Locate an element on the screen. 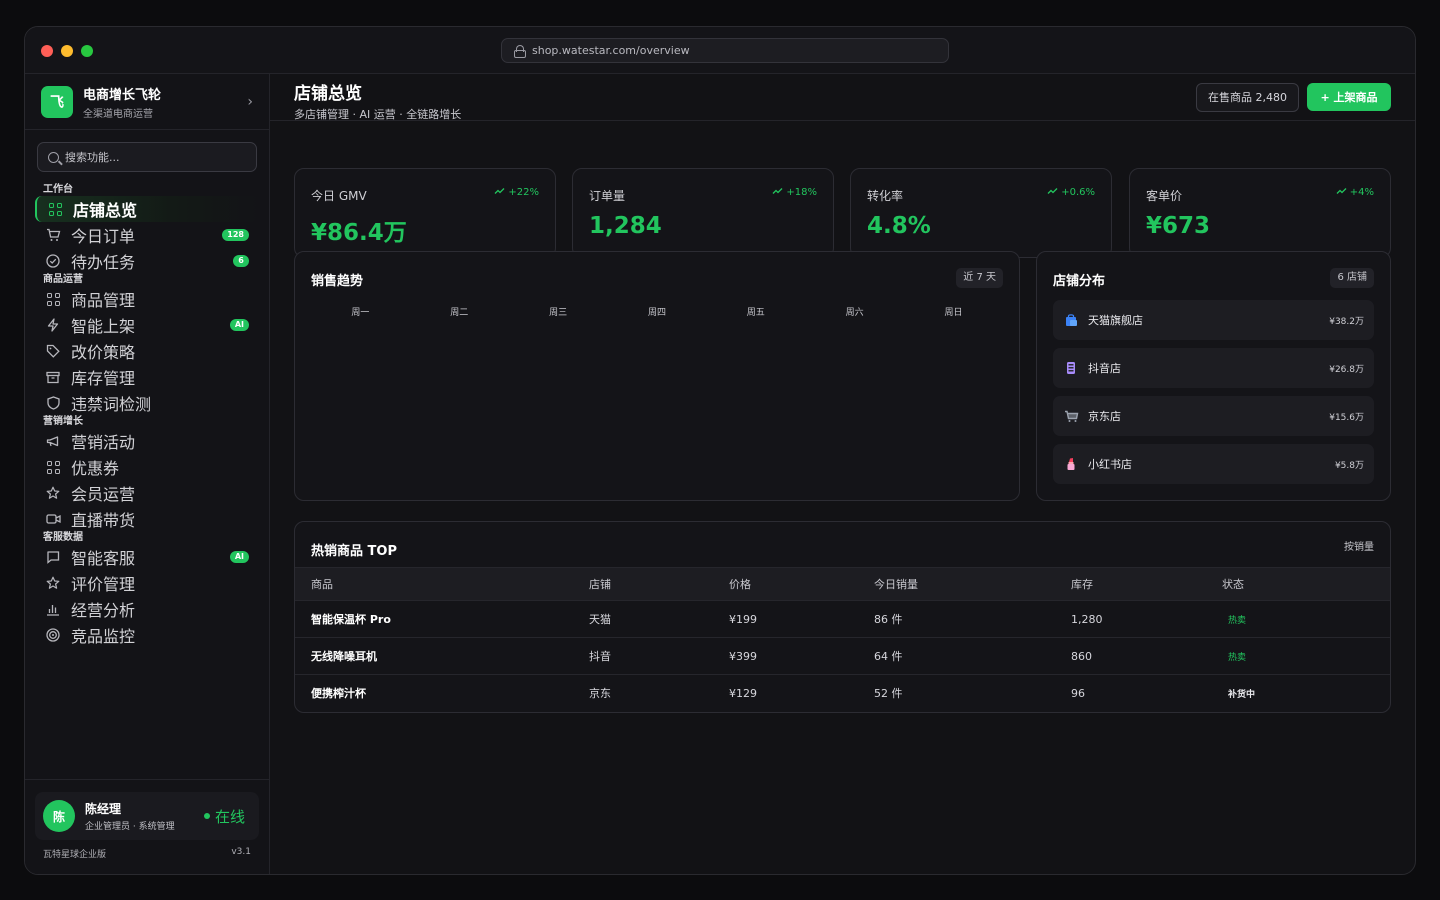 The image size is (1440, 900). user-card: 陈 陈经理 企业管理员 · 系统管理 在线 is located at coordinates (147, 816).